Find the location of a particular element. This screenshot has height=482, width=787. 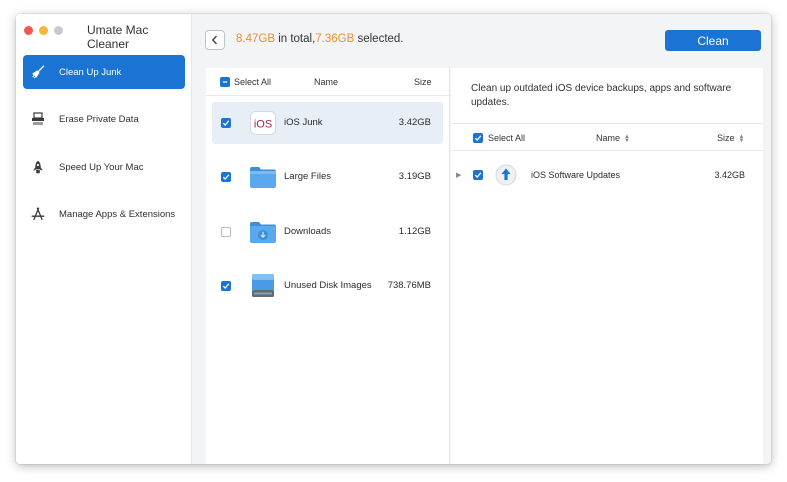

sidebar-item-clean-up-junk: Clean Up Junk is located at coordinates (104, 72).